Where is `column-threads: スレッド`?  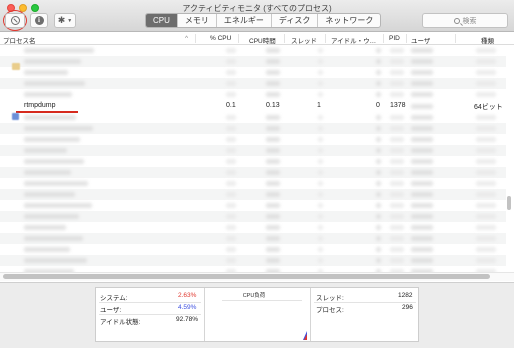 column-threads: スレッド is located at coordinates (304, 40).